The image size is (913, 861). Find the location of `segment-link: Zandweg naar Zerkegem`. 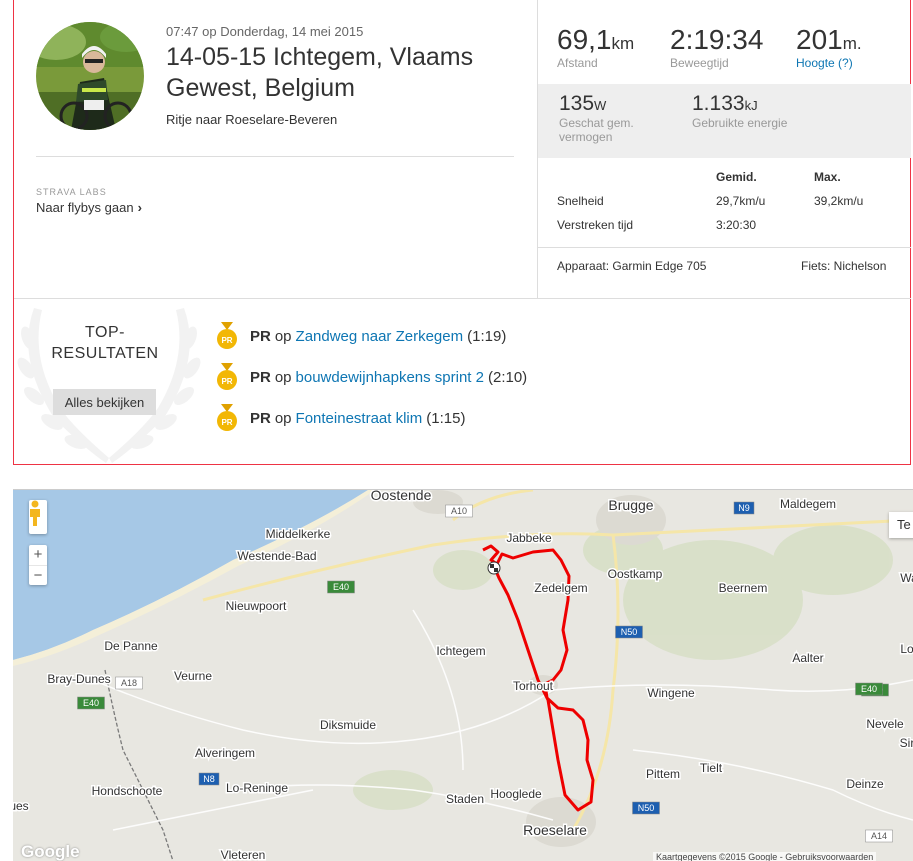

segment-link: Zandweg naar Zerkegem is located at coordinates (380, 336).